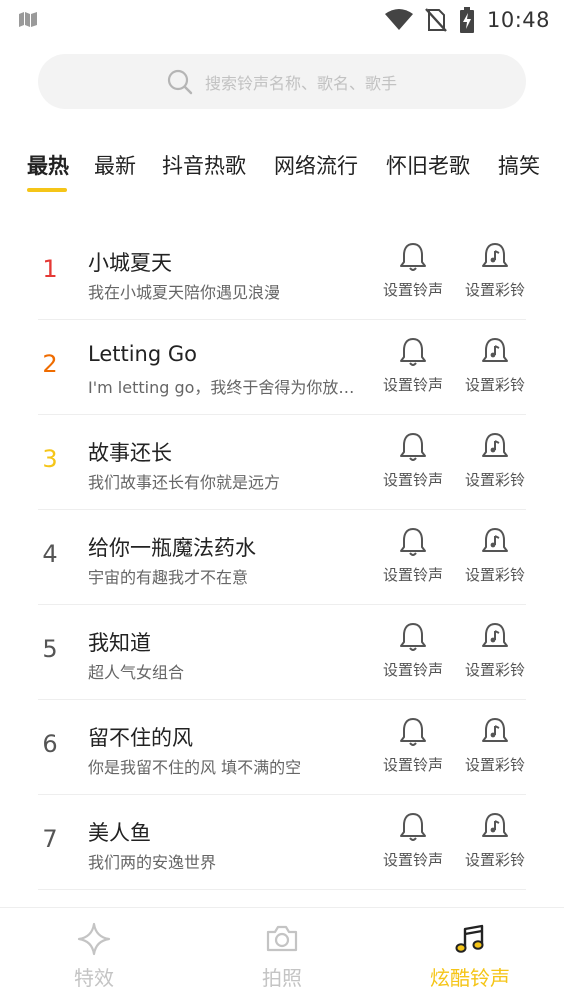 The height and width of the screenshot is (1002, 564). I want to click on nav-camera-label: 拍照, so click(282, 978).